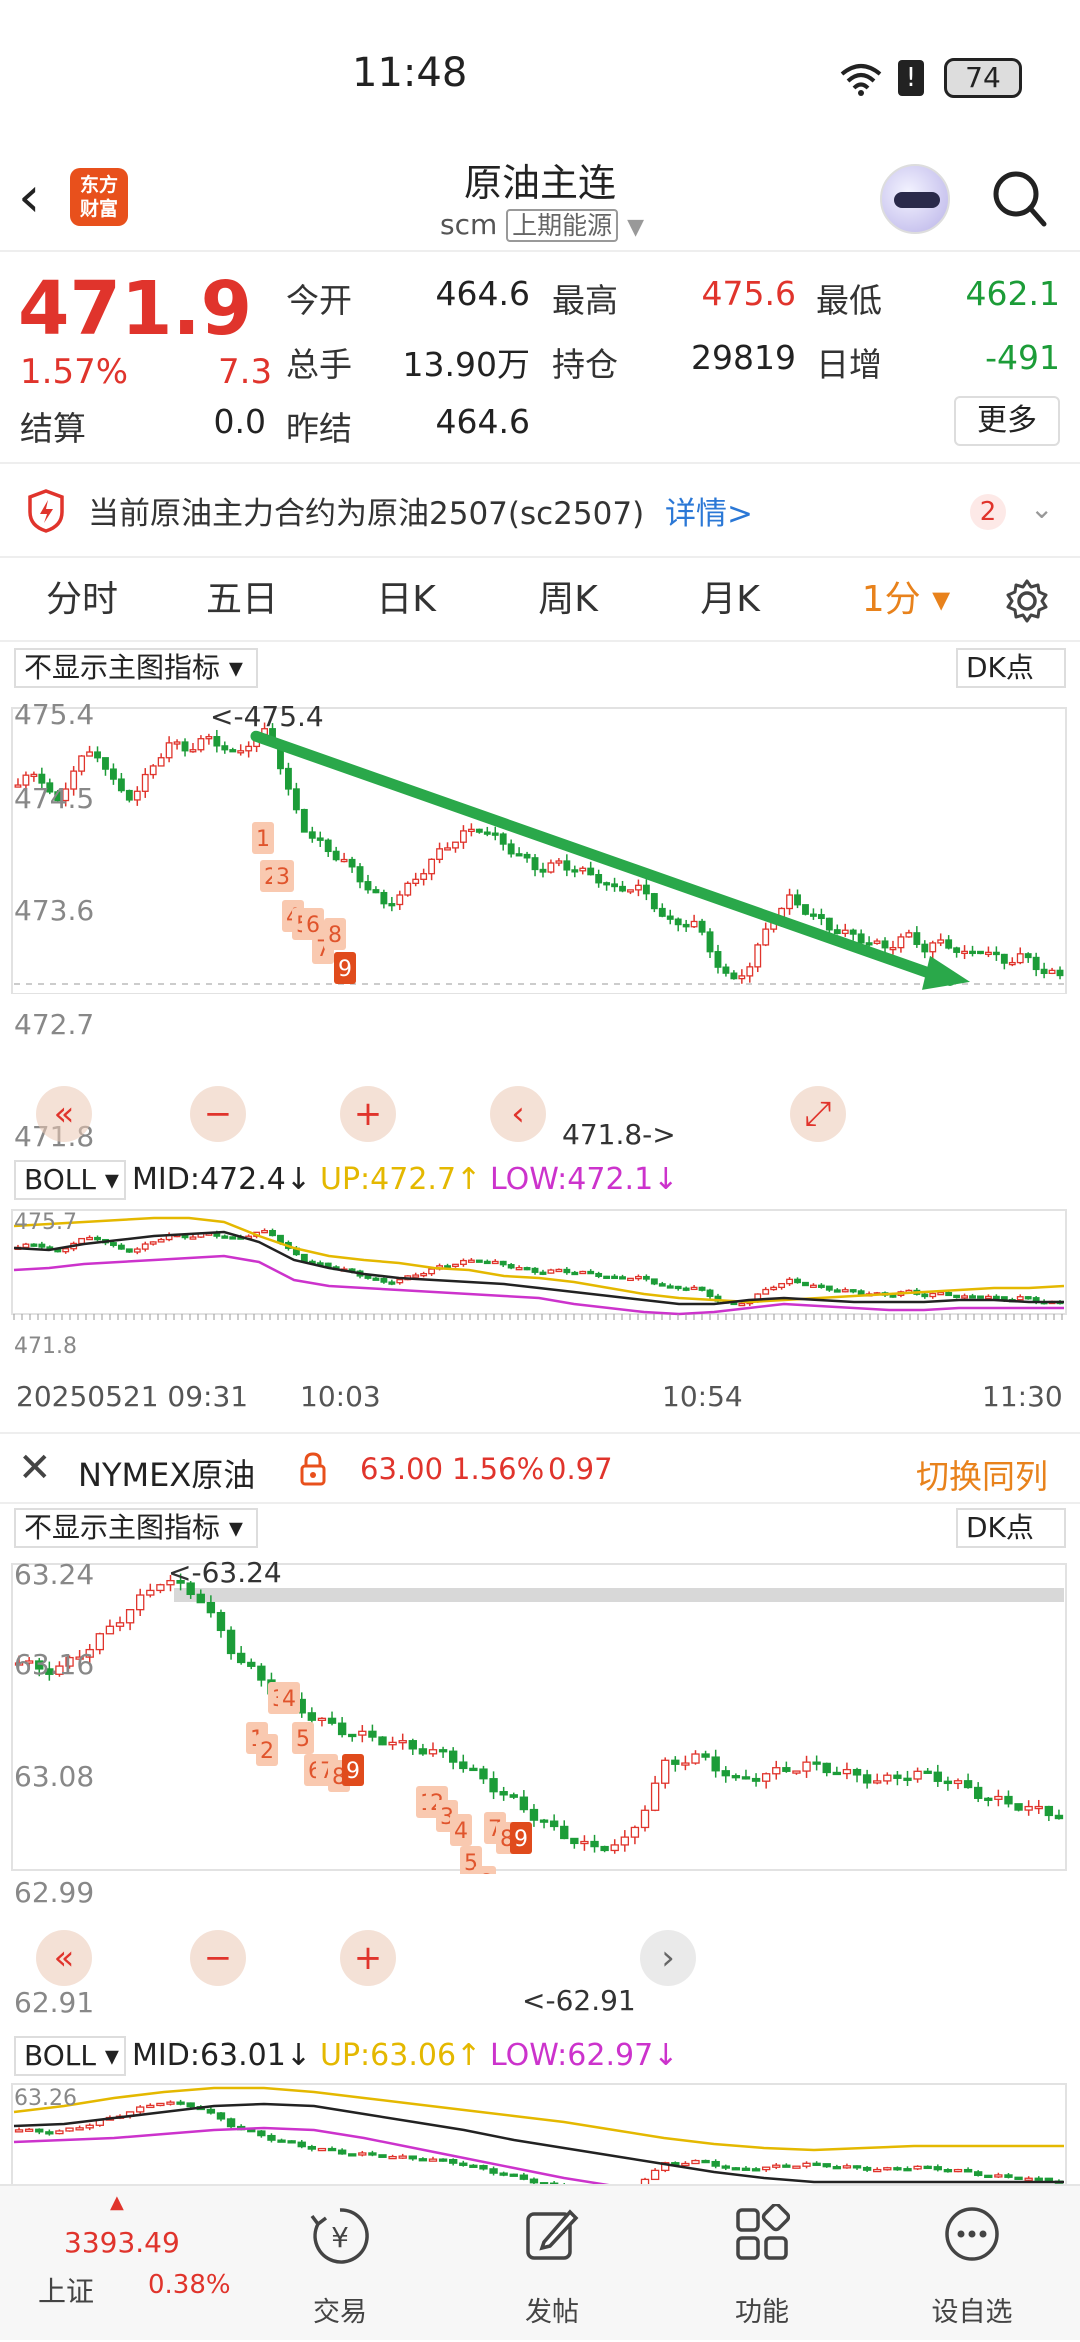  Describe the element at coordinates (82, 600) in the screenshot. I see `tab-intraday: 分时` at that location.